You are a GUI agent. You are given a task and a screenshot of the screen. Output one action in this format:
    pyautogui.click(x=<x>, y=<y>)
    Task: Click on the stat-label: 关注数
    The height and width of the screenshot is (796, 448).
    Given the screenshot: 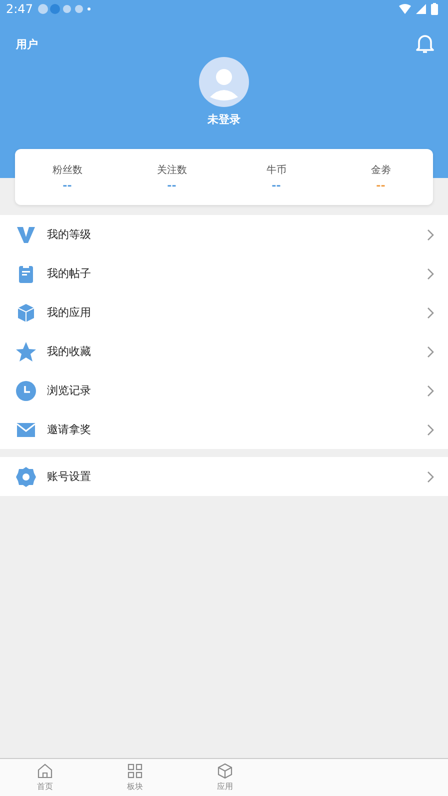 What is the action you would take?
    pyautogui.click(x=171, y=170)
    